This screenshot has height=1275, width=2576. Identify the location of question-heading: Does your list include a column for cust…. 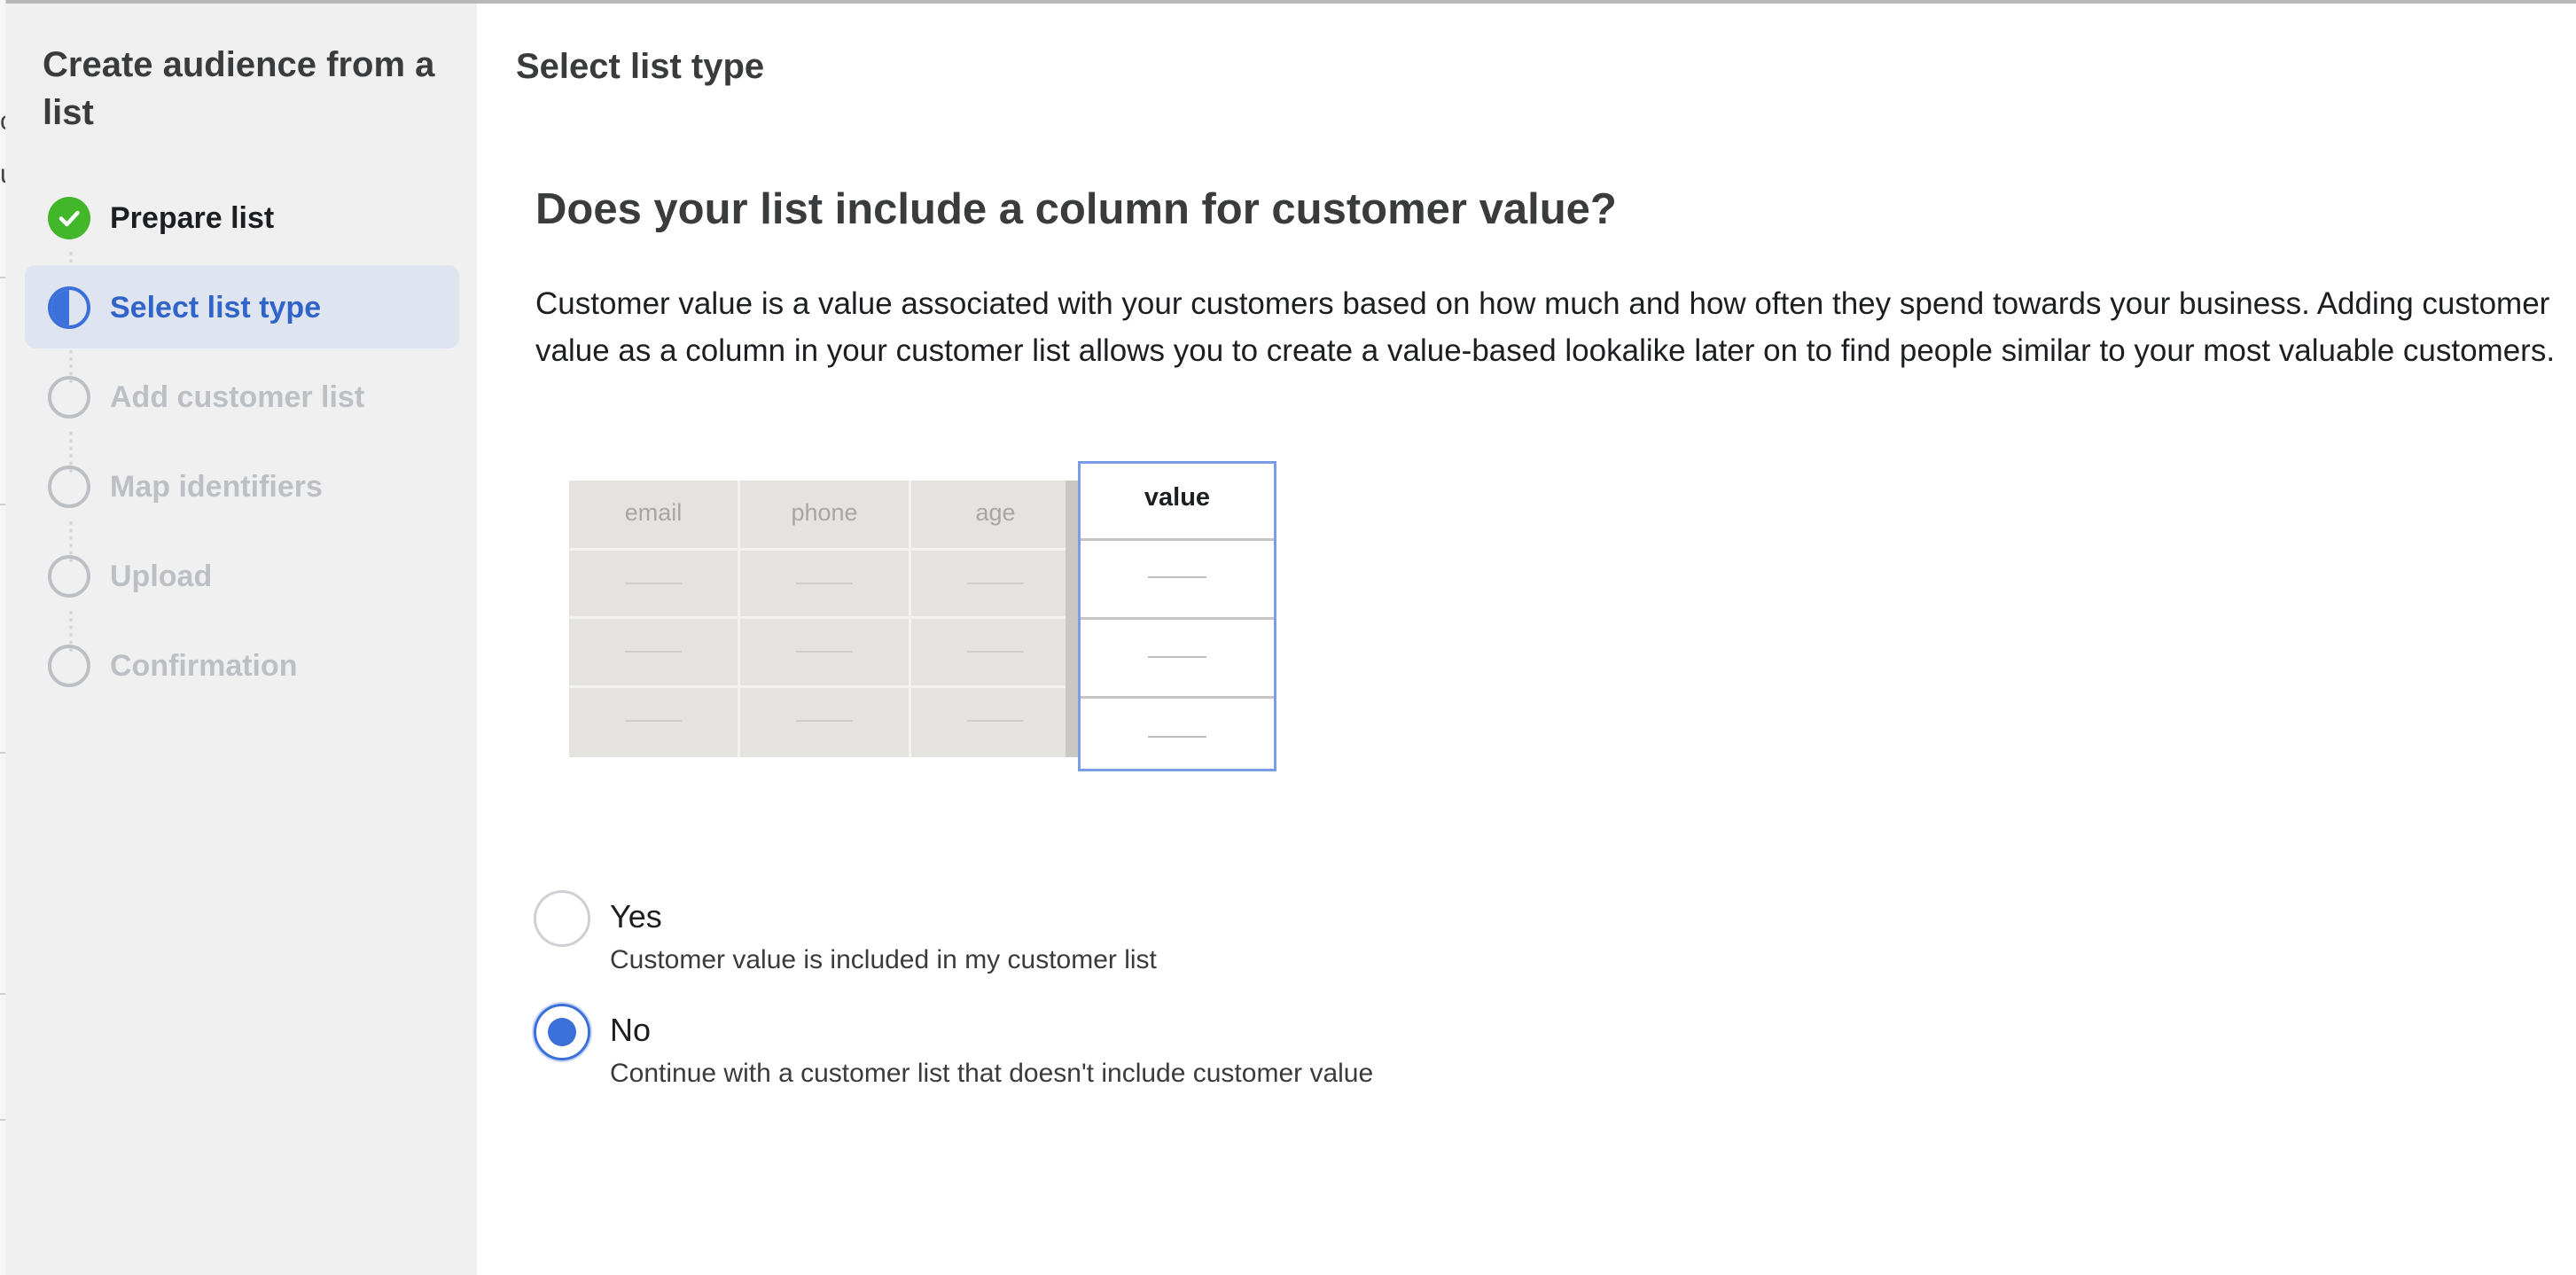
(1076, 209).